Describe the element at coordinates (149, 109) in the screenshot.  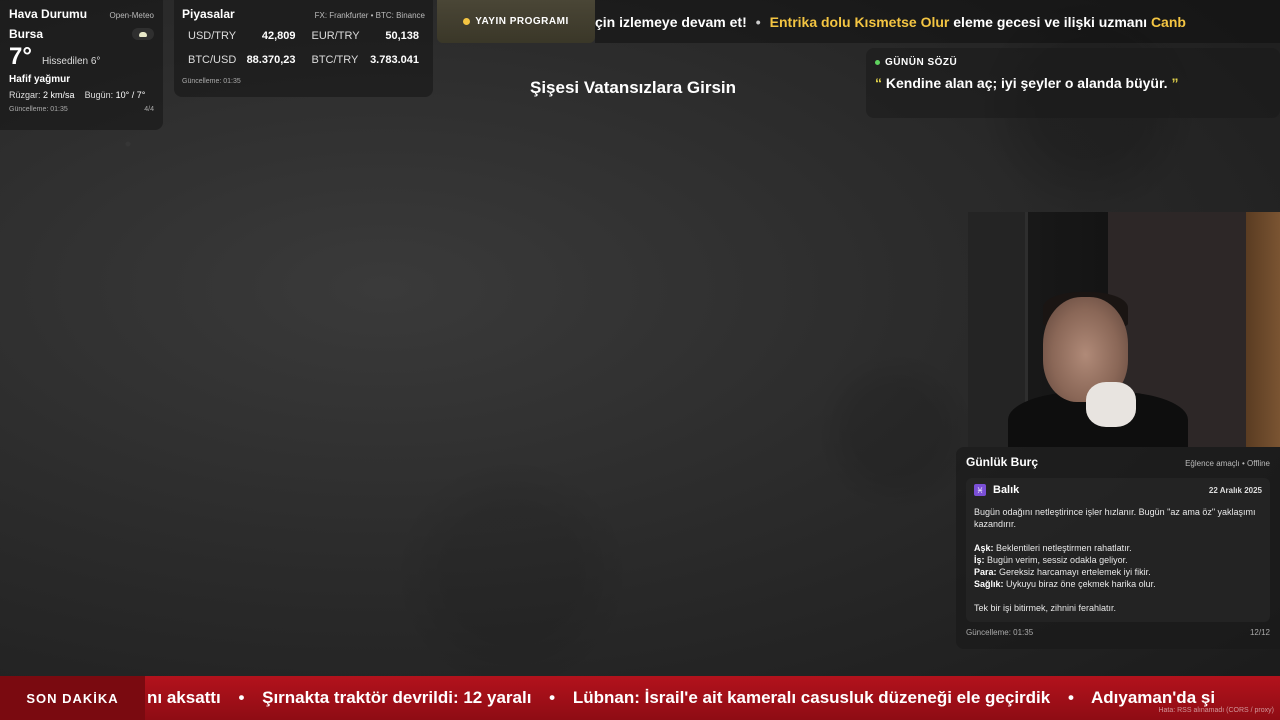
I see `weather-page-indicator: 4/4` at that location.